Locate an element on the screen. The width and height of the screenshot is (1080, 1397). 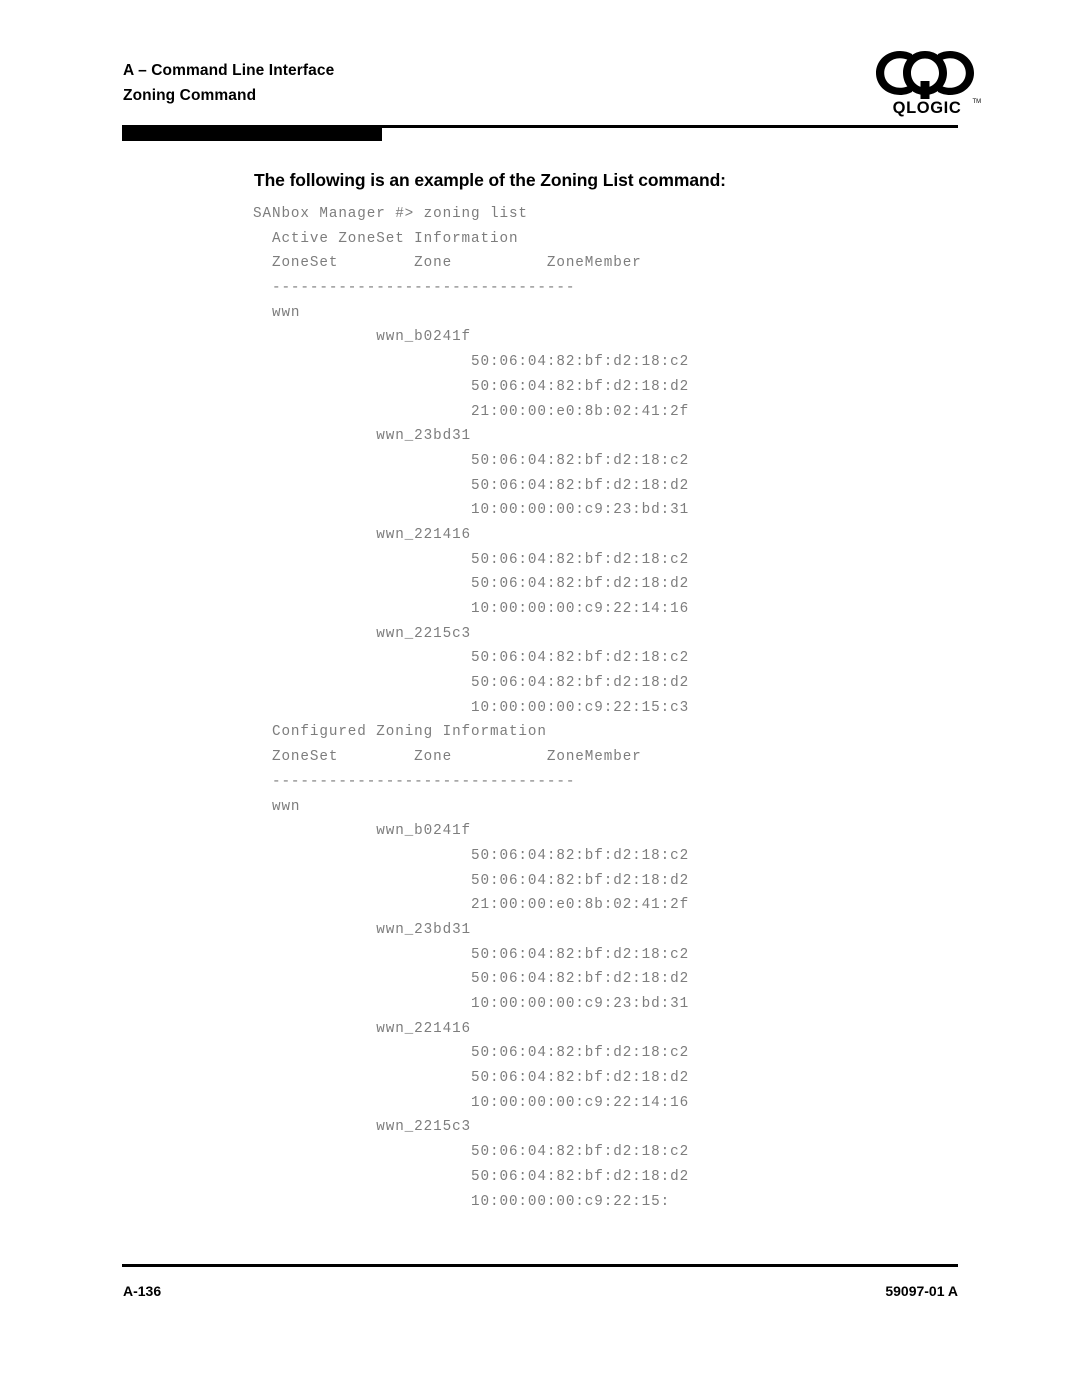
cli-output-line: 10:00:00:00:c9:22:15:c3 is located at coordinates (471, 707).